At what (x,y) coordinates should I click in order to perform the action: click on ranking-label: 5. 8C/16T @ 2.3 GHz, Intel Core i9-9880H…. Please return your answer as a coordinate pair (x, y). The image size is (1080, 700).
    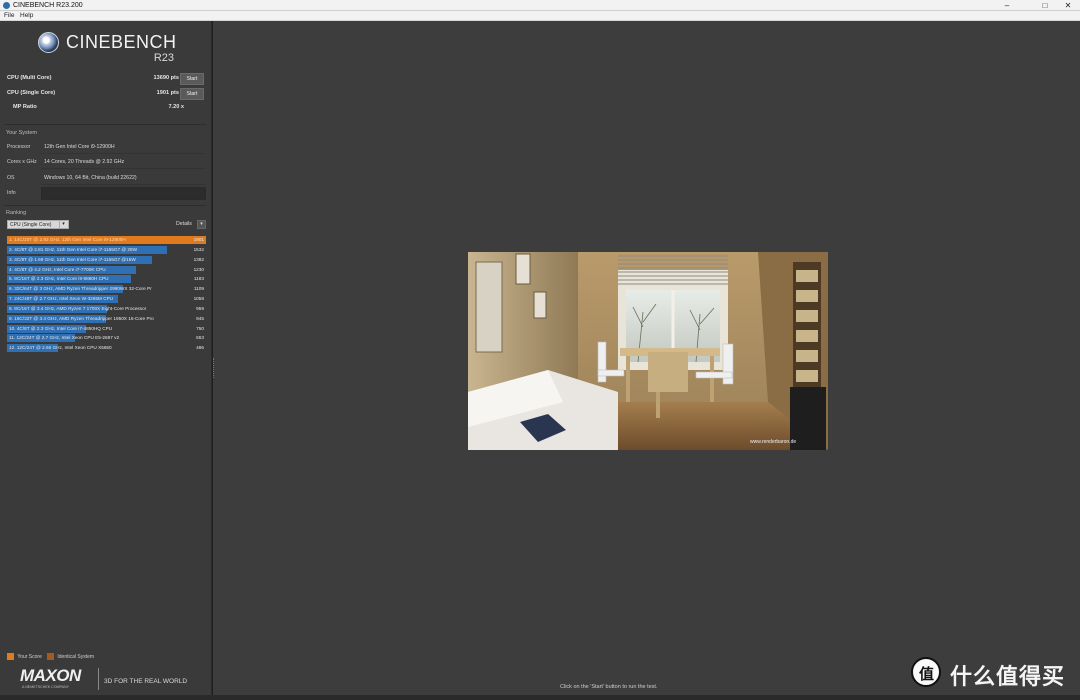
    Looking at the image, I should click on (59, 279).